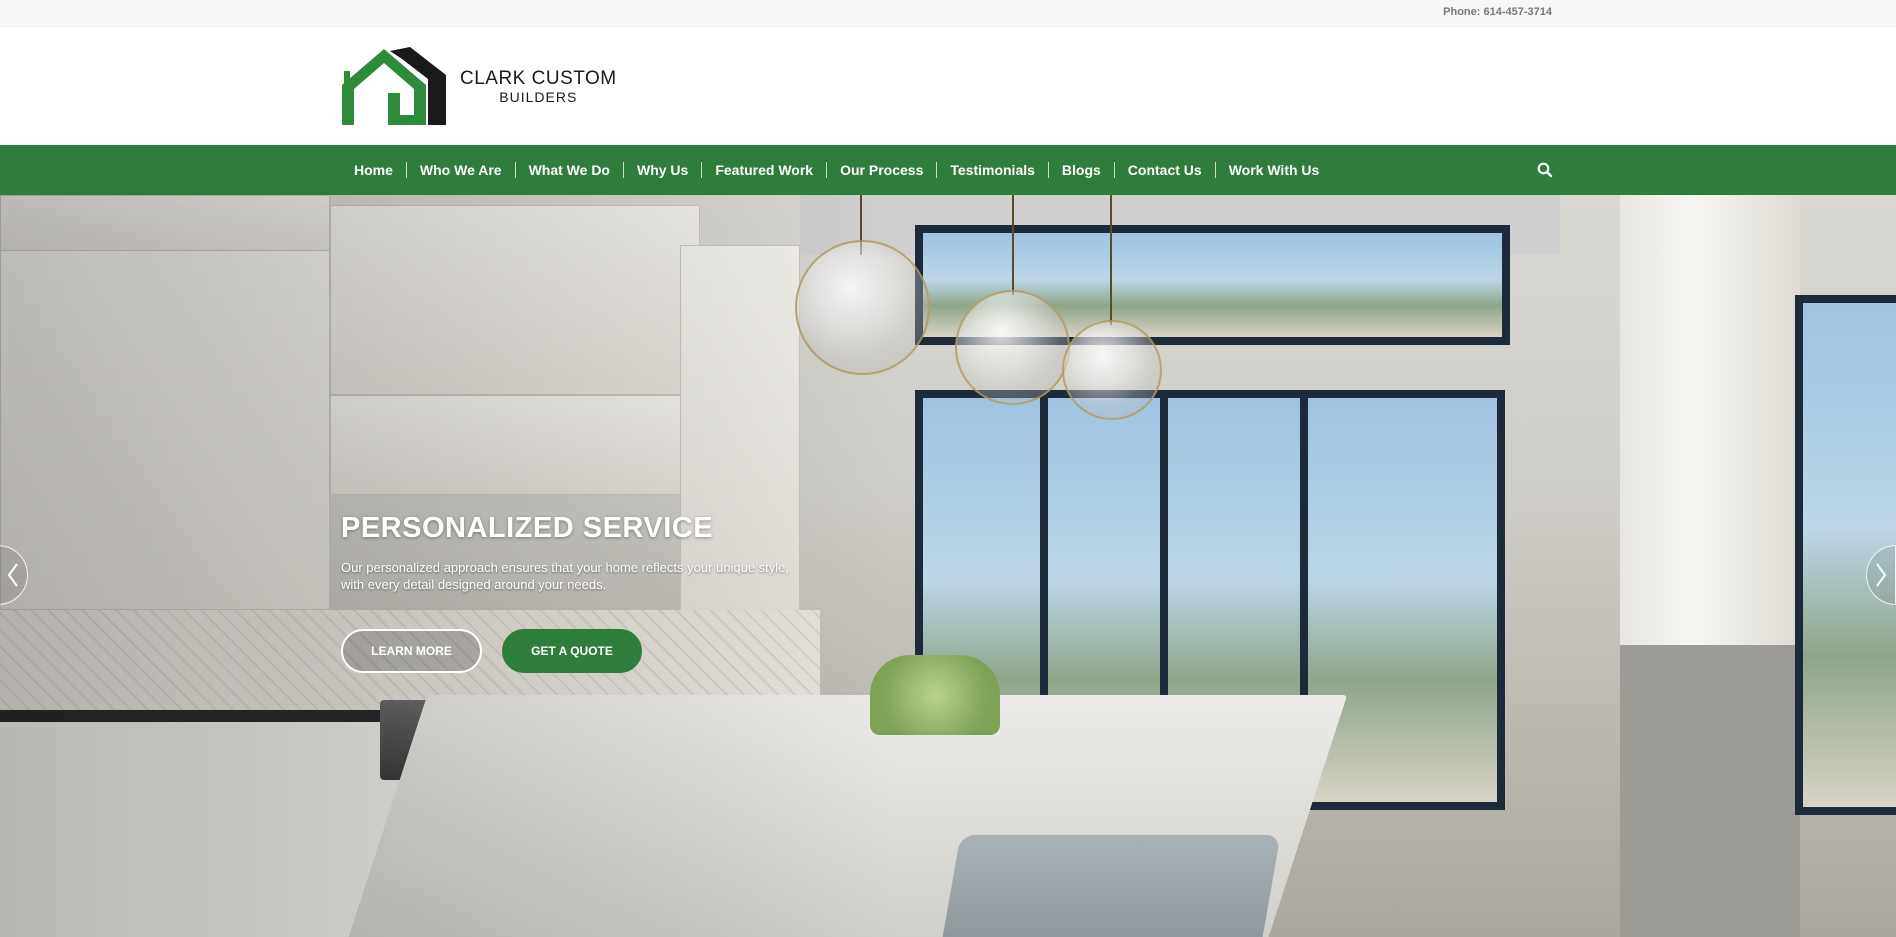  What do you see at coordinates (763, 170) in the screenshot?
I see `nav-item-featured-work: Featured Work` at bounding box center [763, 170].